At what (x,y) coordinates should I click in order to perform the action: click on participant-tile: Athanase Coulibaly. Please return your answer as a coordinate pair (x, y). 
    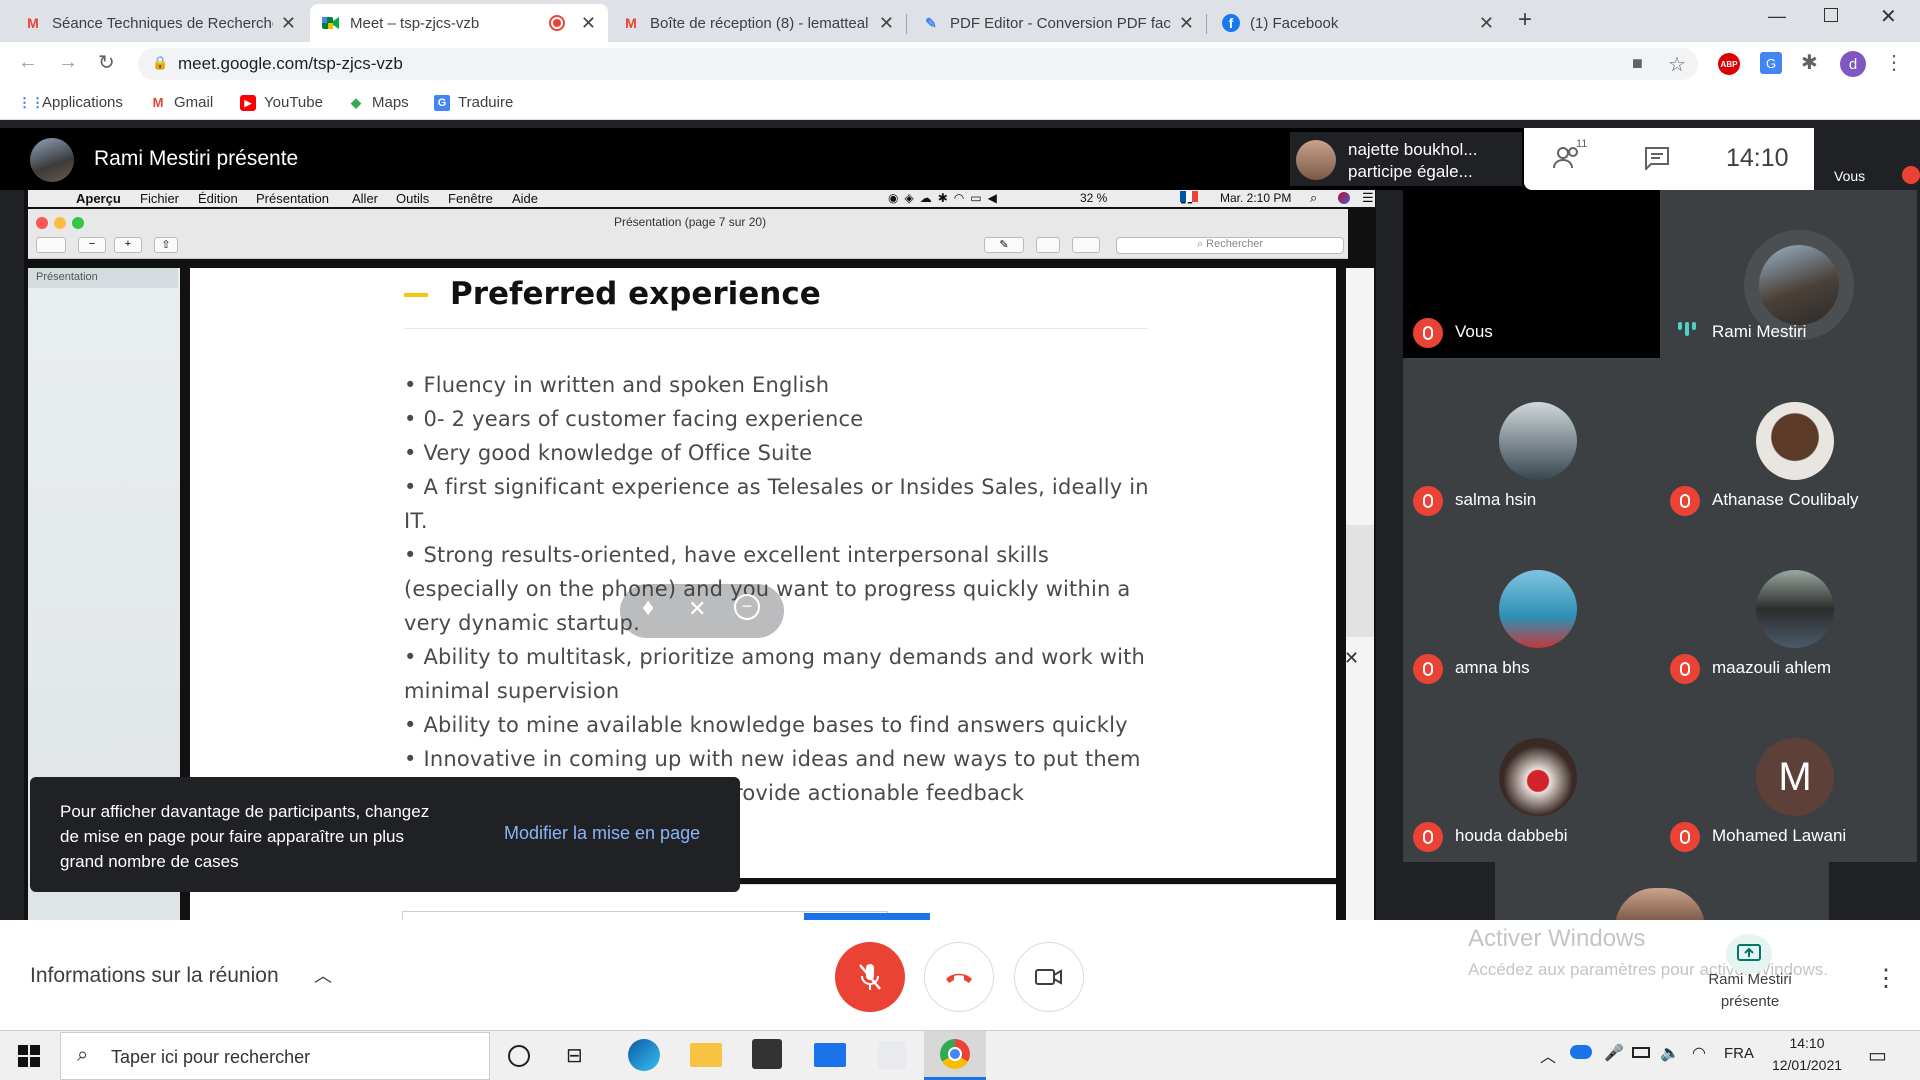
    Looking at the image, I should click on (1788, 442).